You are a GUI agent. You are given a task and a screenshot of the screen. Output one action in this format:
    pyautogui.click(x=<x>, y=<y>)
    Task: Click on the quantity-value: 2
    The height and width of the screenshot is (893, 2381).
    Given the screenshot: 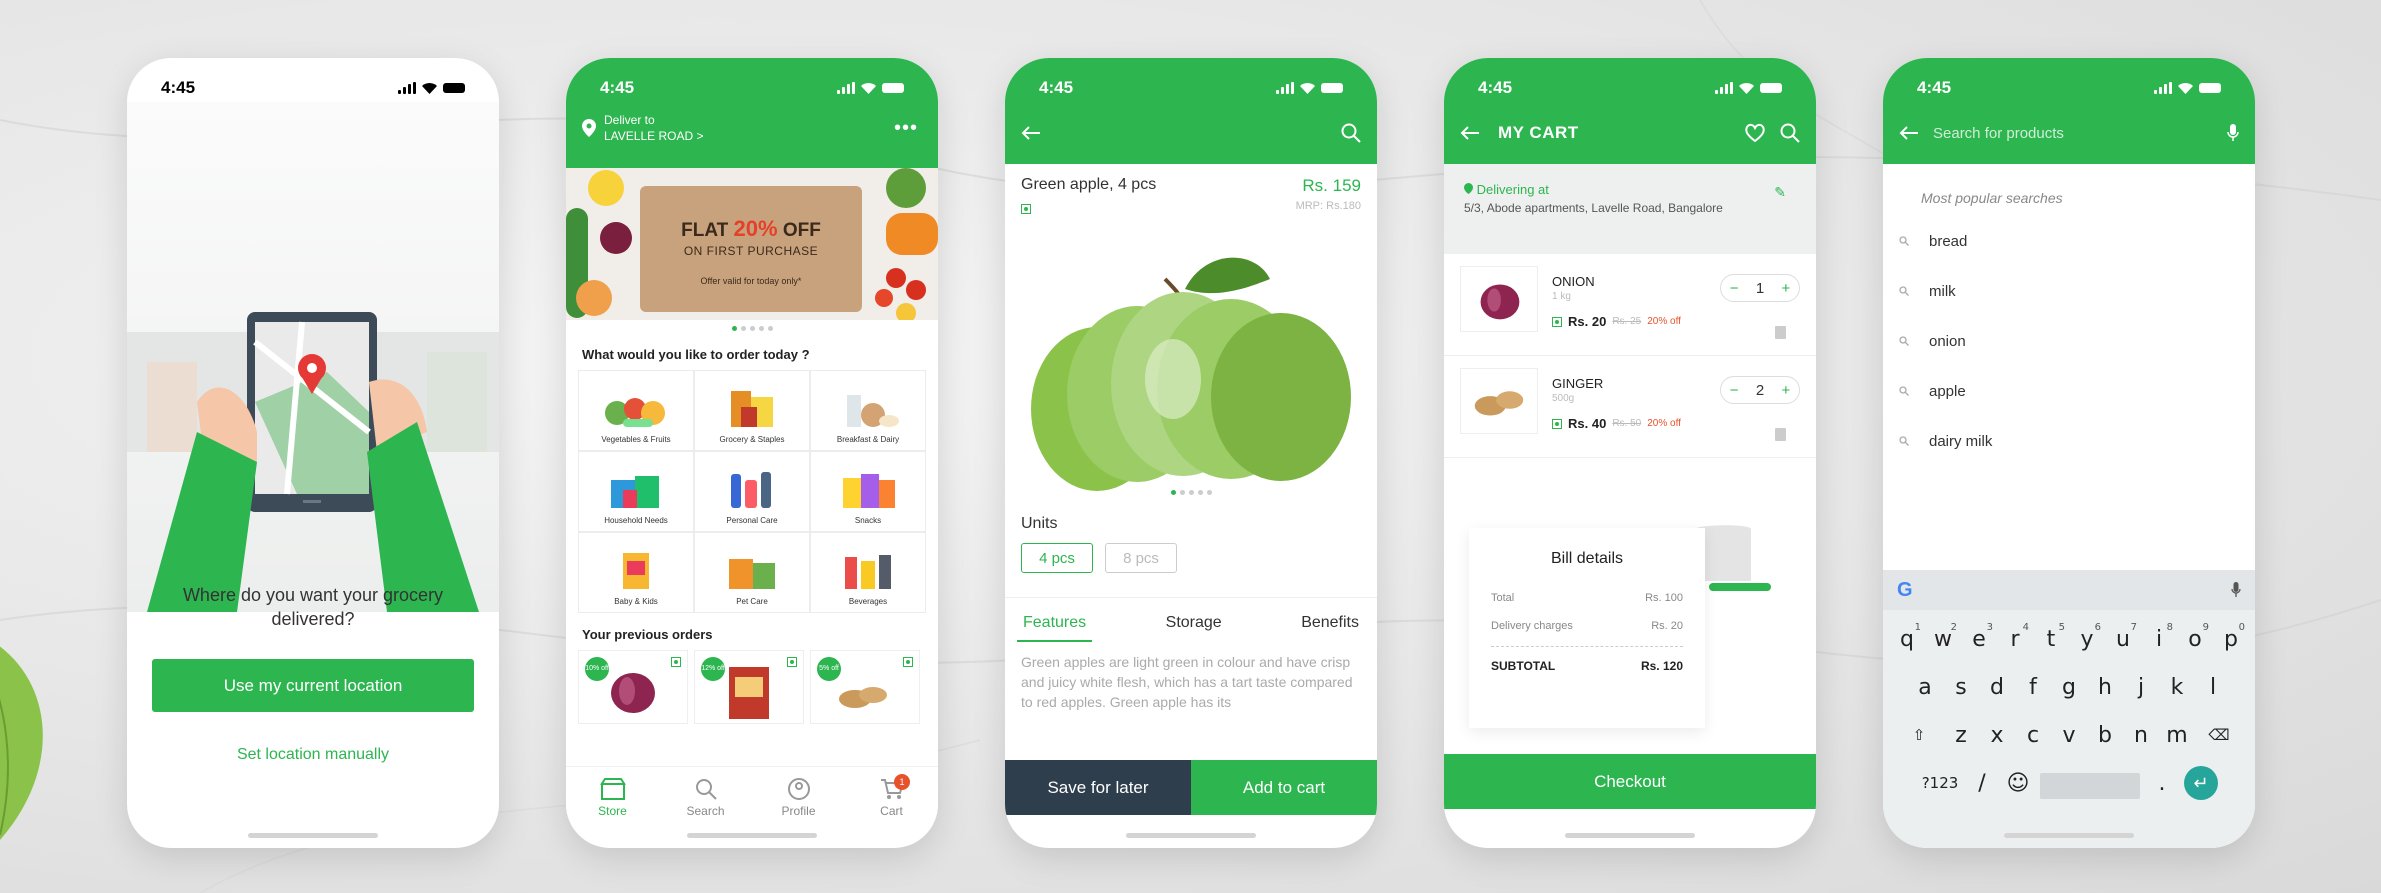 What is the action you would take?
    pyautogui.click(x=1760, y=390)
    